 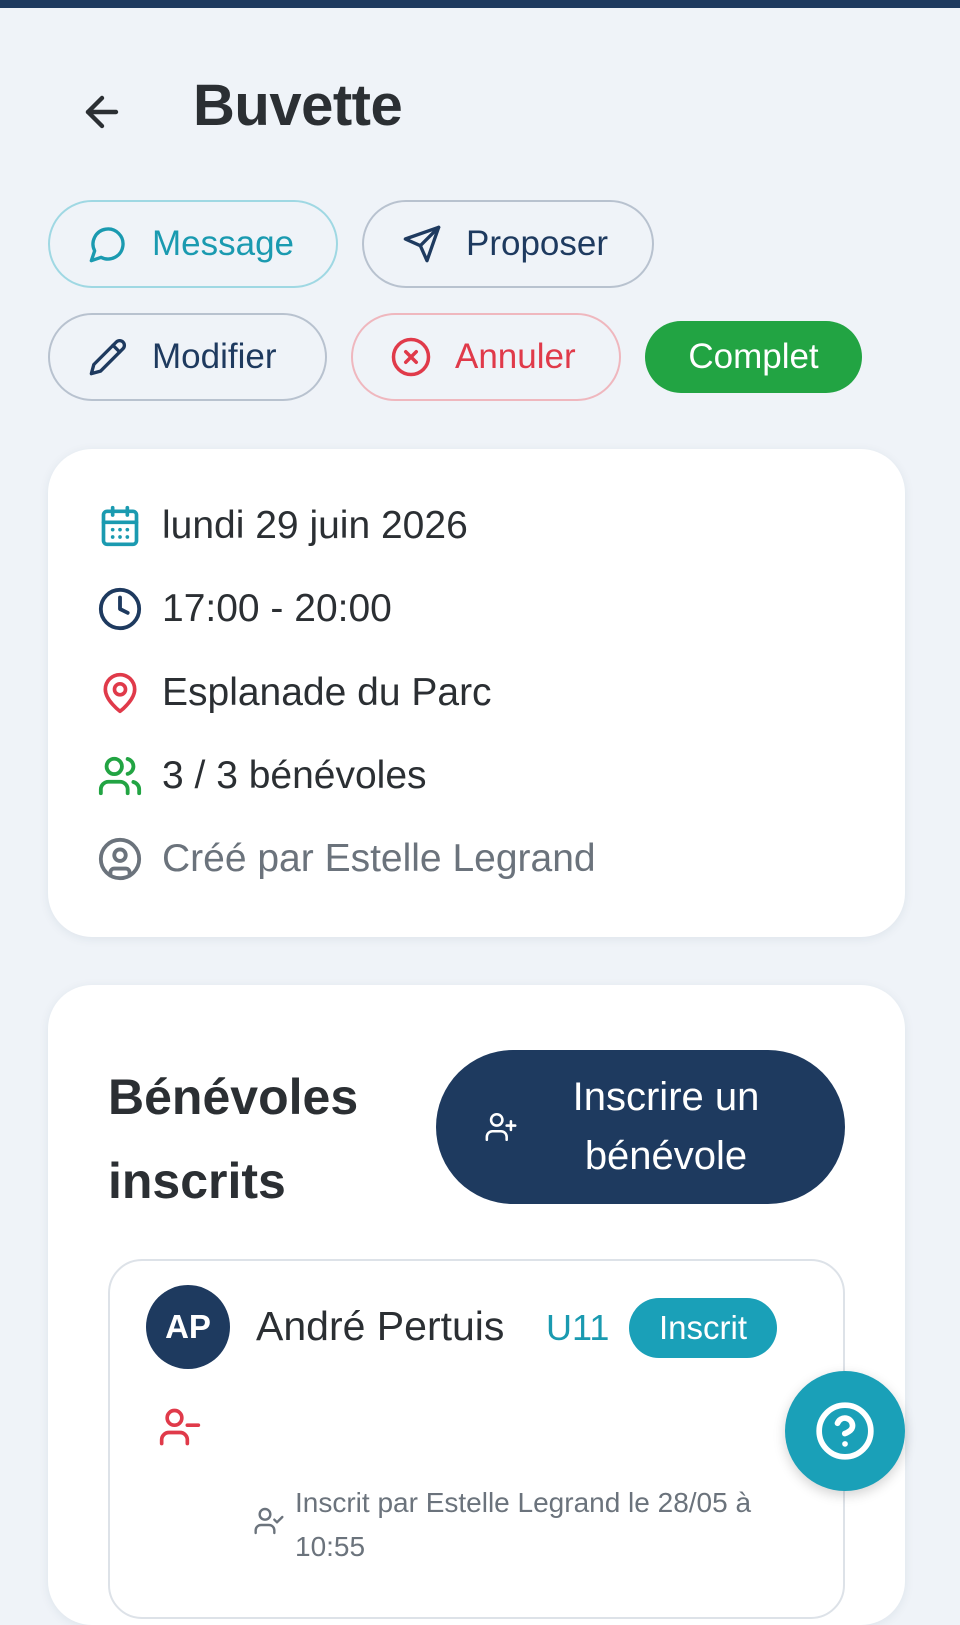 I want to click on event-date: lundi 29 juin 2026, so click(x=315, y=525).